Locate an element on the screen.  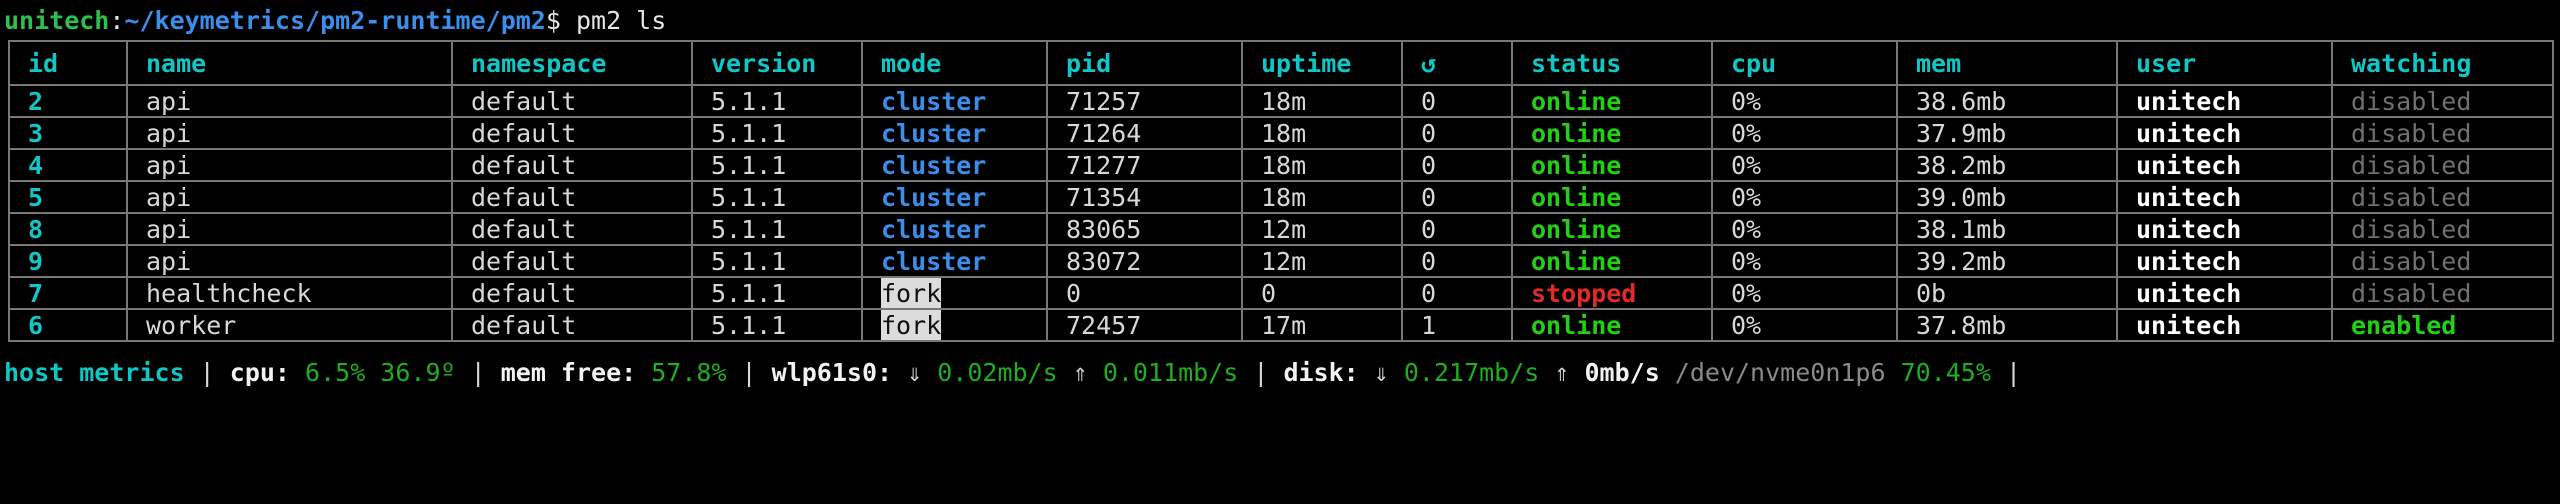
column-header-user: user is located at coordinates (2224, 63).